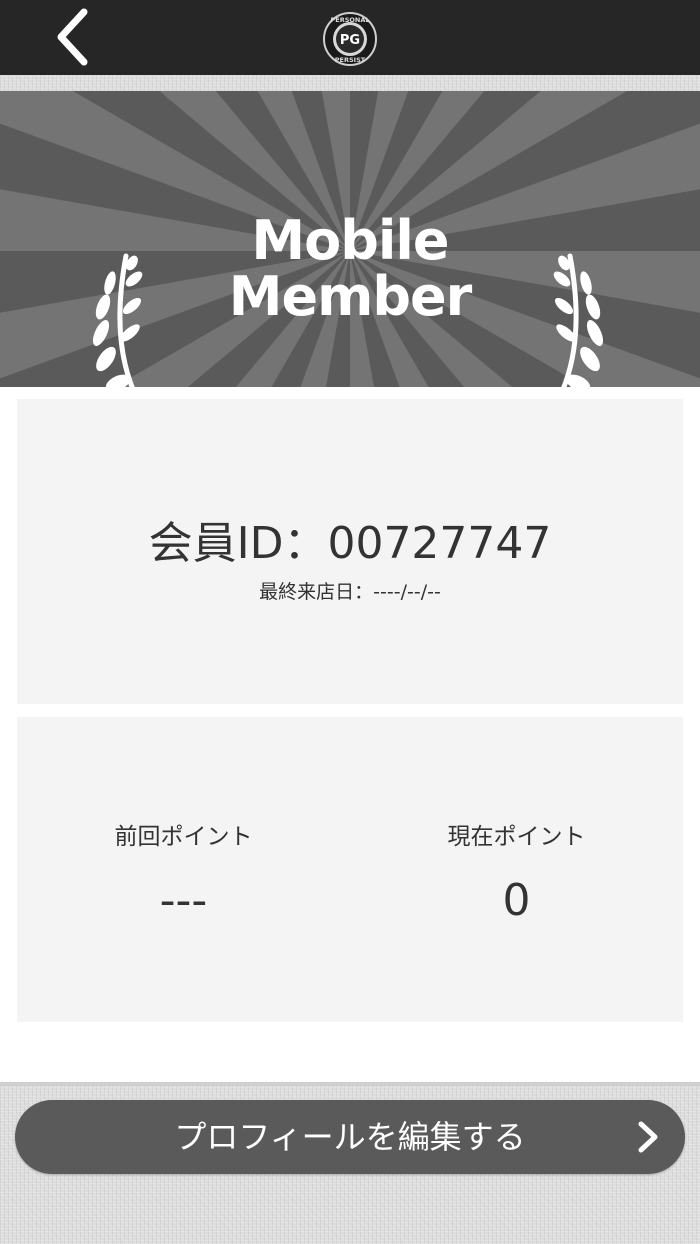 Image resolution: width=700 pixels, height=1244 pixels. I want to click on previous-points-label: 前回ポイント, so click(183, 837).